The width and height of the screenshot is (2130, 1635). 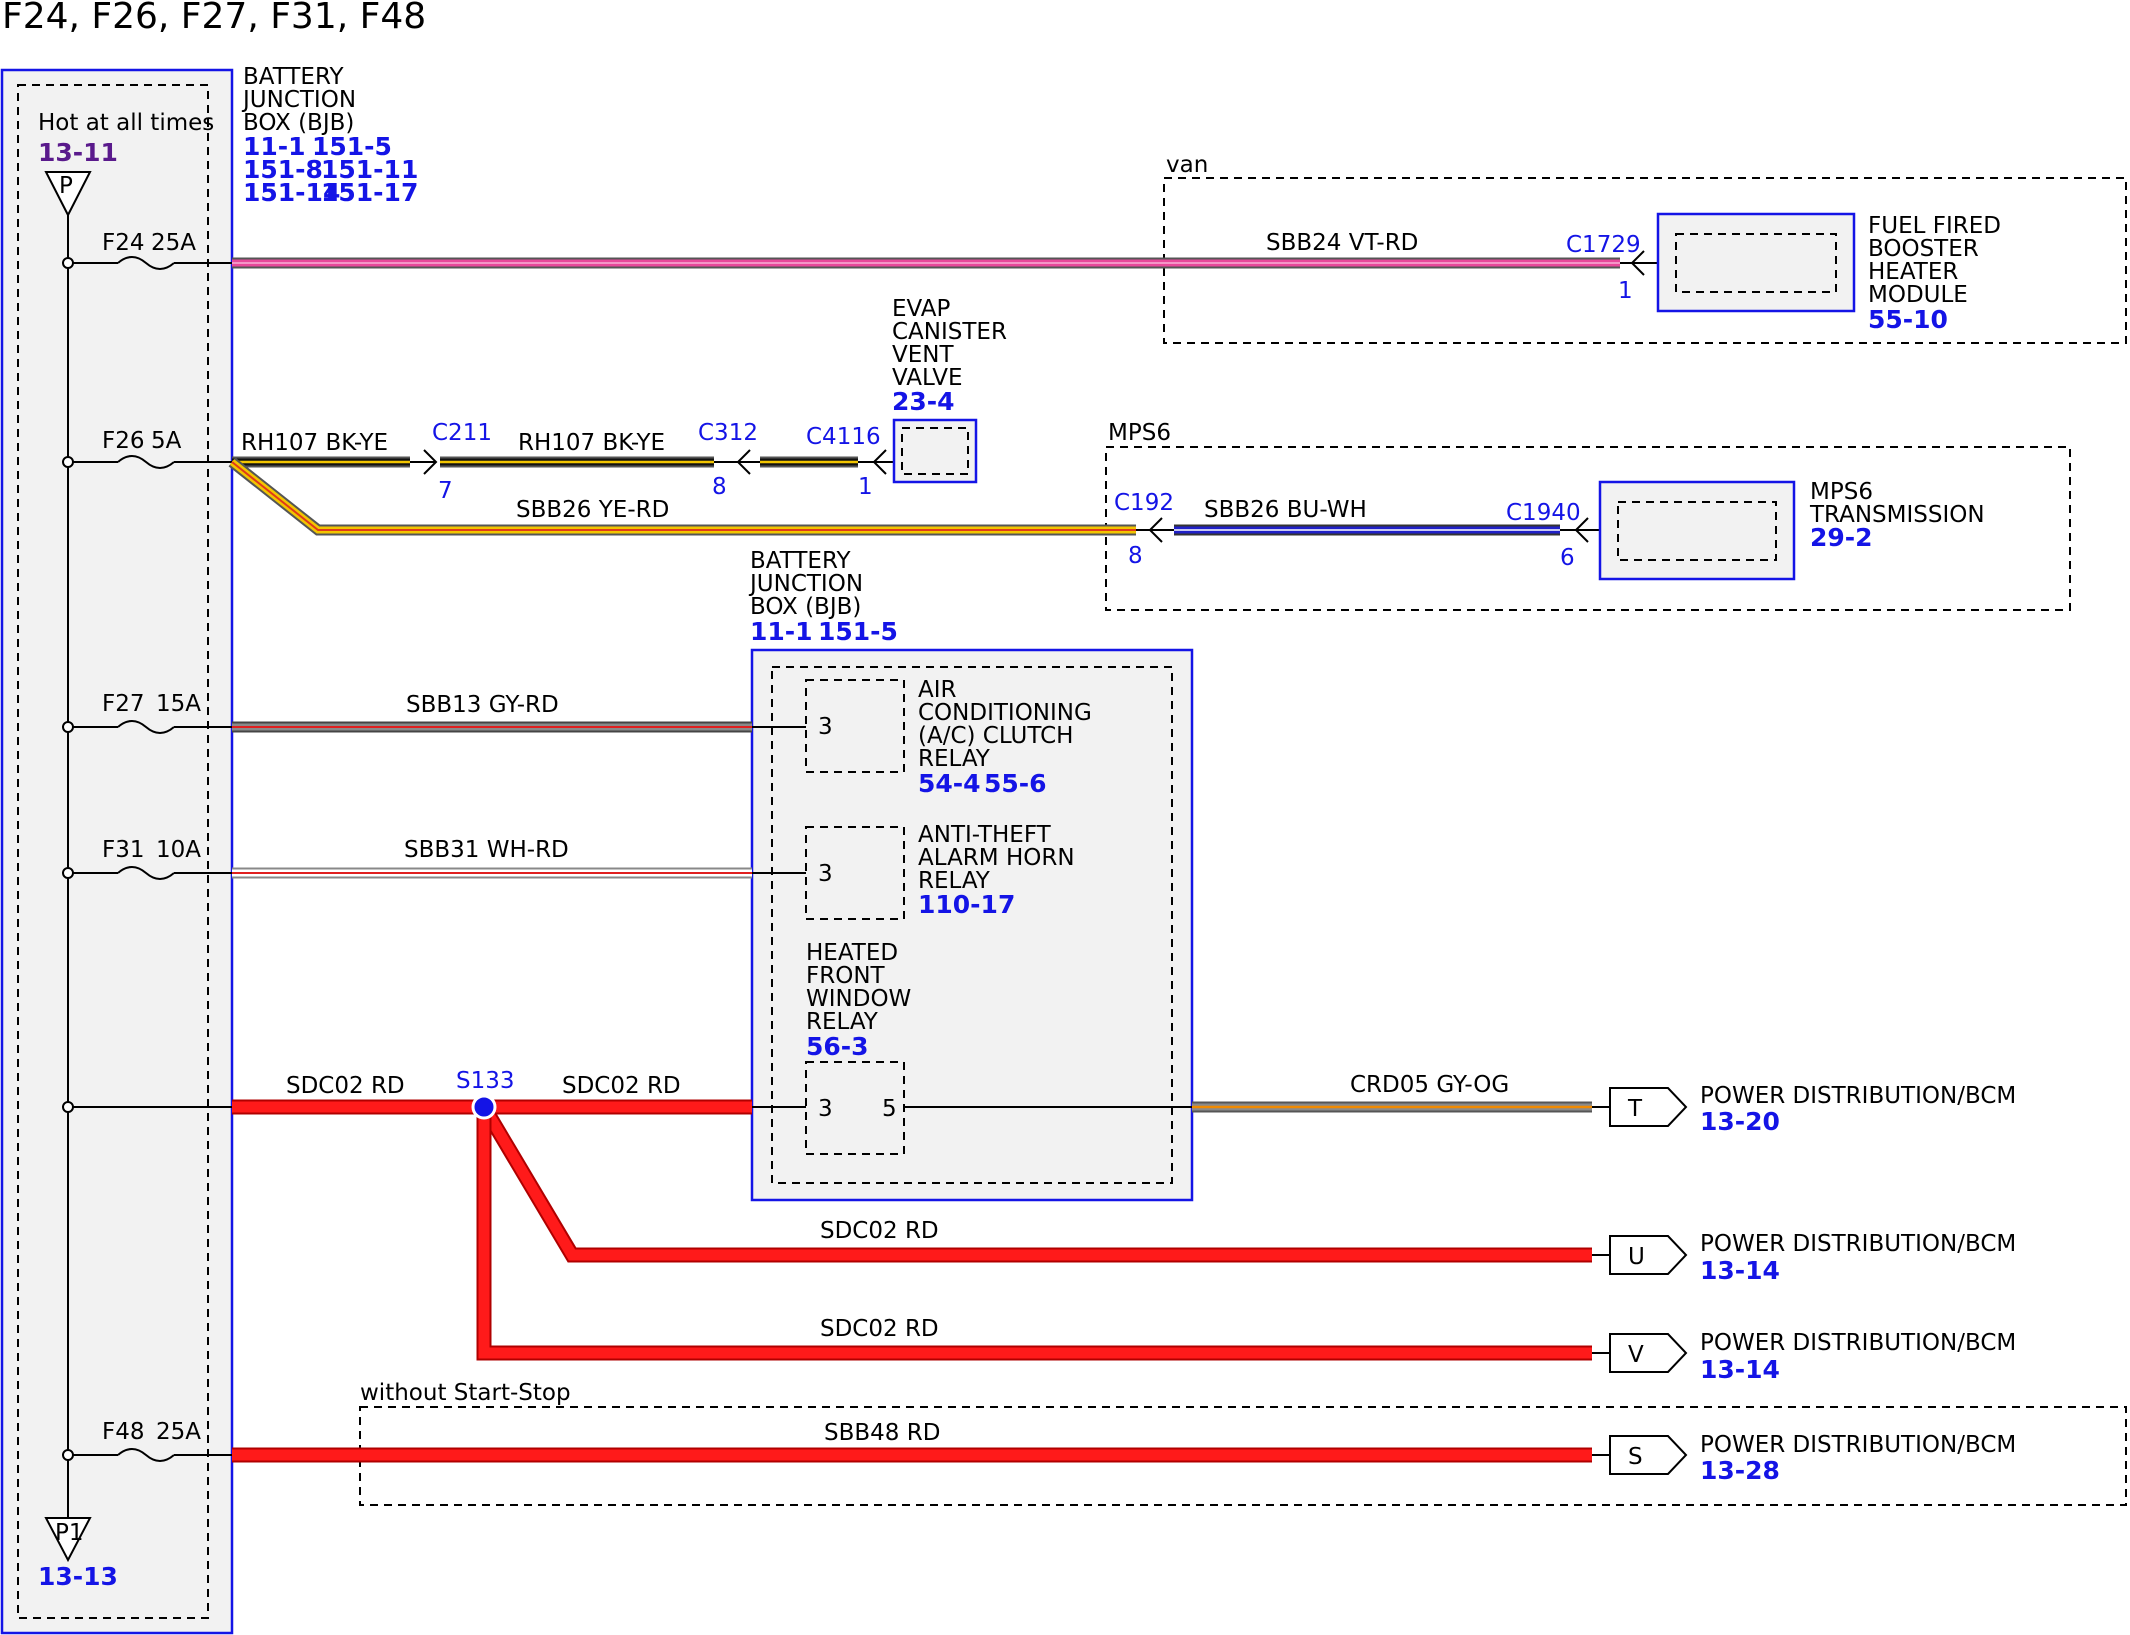 I want to click on group-without-start-stop-label: without Start-Stop, so click(x=465, y=1393).